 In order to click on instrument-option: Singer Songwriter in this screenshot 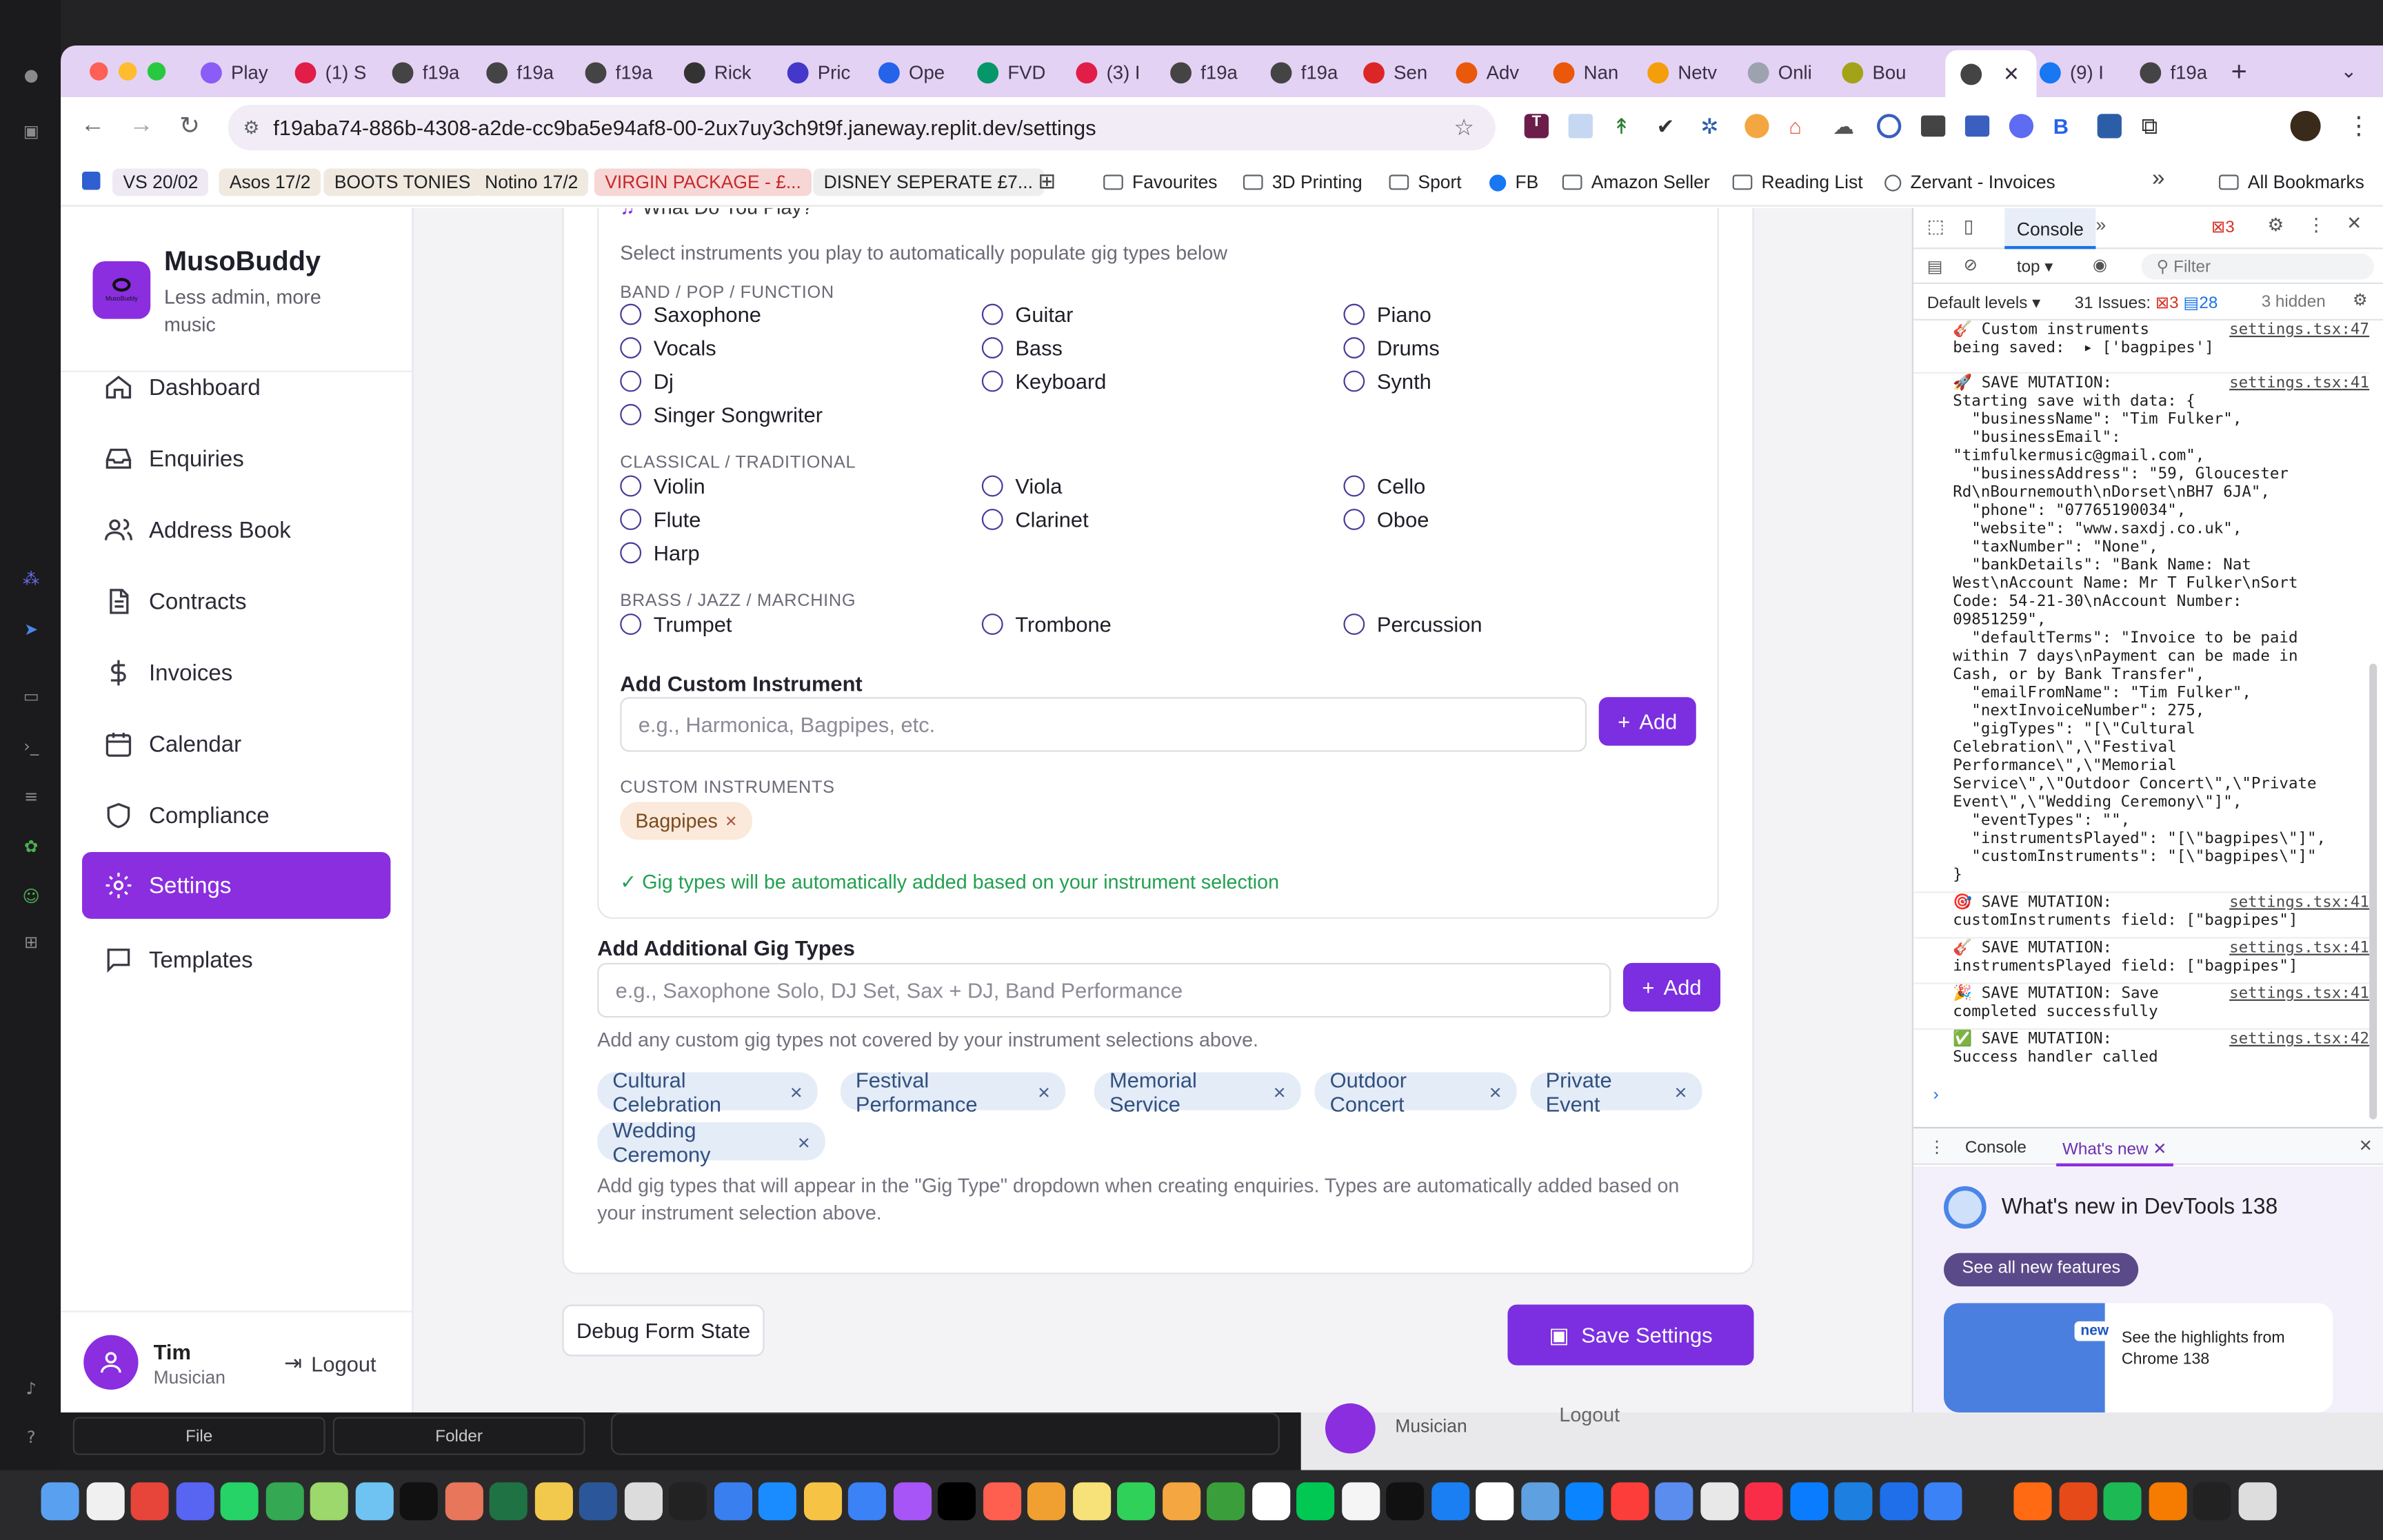, I will do `click(721, 415)`.